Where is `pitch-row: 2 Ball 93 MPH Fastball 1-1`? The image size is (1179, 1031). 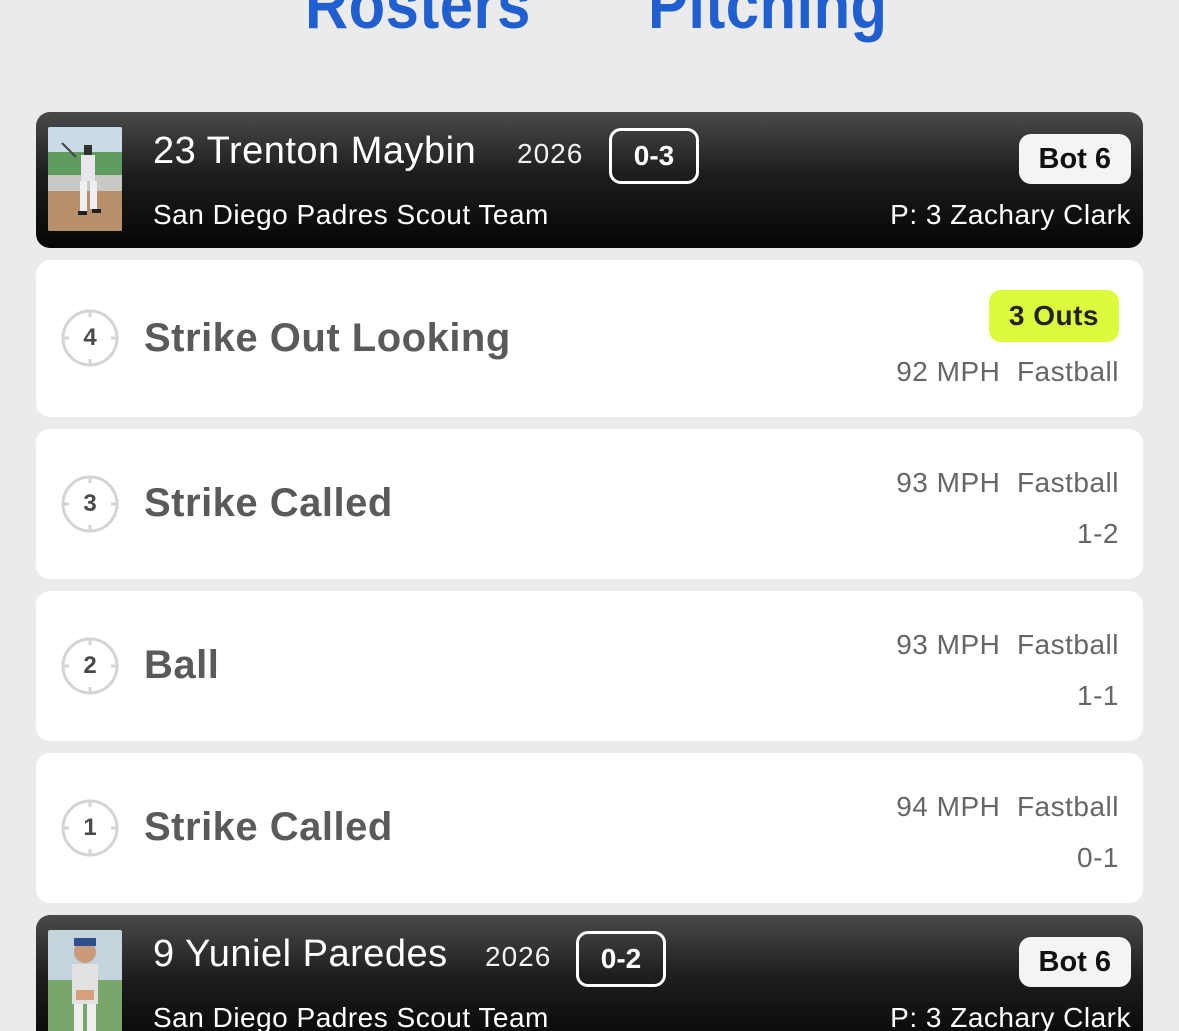
pitch-row: 2 Ball 93 MPH Fastball 1-1 is located at coordinates (589, 666).